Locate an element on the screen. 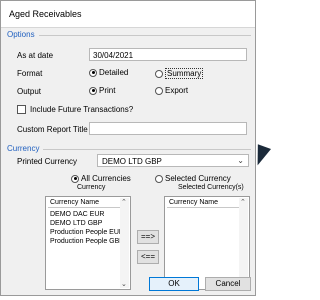 The image size is (320, 300). all-currencies-radio: All Currencies is located at coordinates (101, 178).